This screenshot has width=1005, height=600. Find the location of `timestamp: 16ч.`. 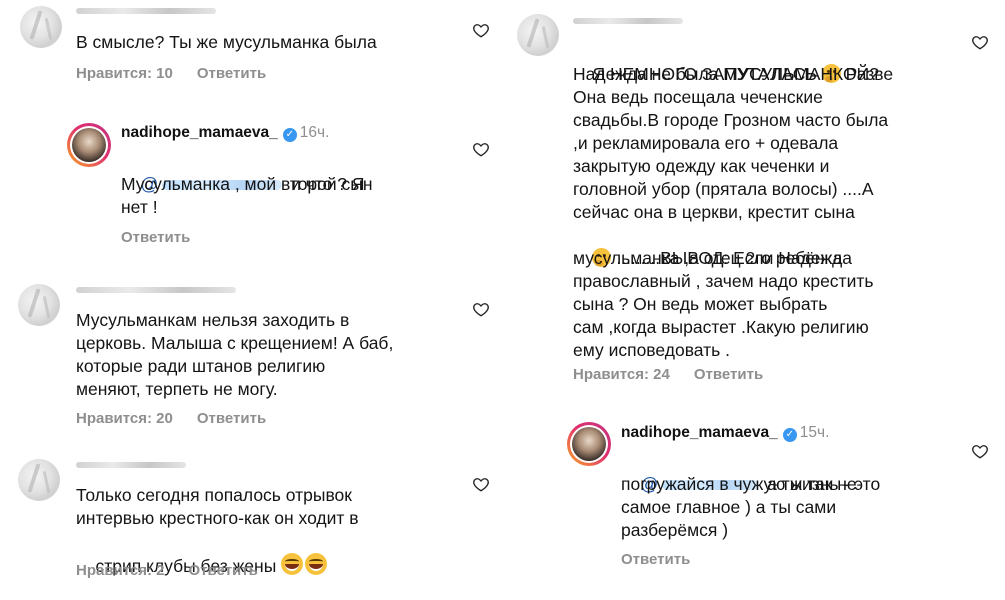

timestamp: 16ч. is located at coordinates (314, 132).